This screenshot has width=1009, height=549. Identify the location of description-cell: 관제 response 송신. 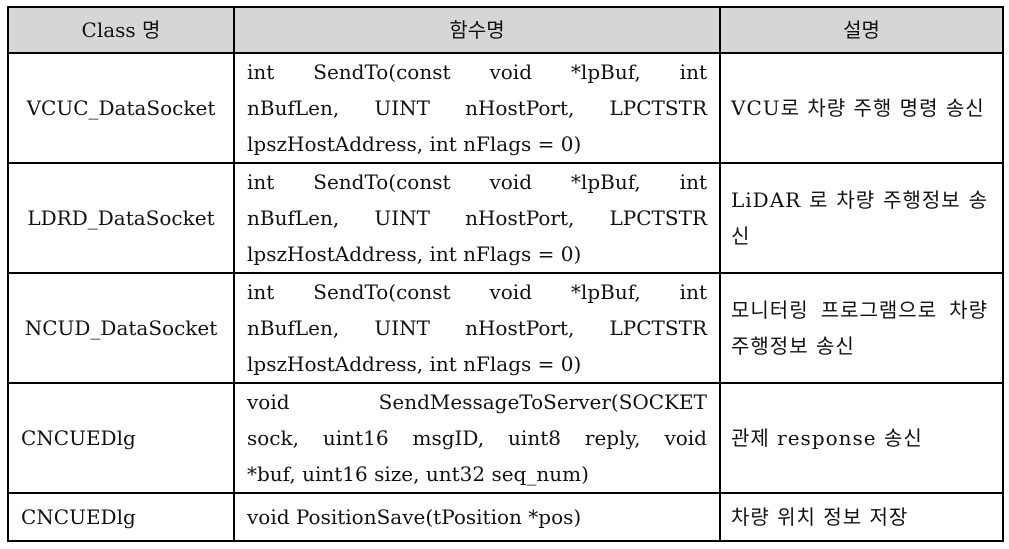
(861, 438).